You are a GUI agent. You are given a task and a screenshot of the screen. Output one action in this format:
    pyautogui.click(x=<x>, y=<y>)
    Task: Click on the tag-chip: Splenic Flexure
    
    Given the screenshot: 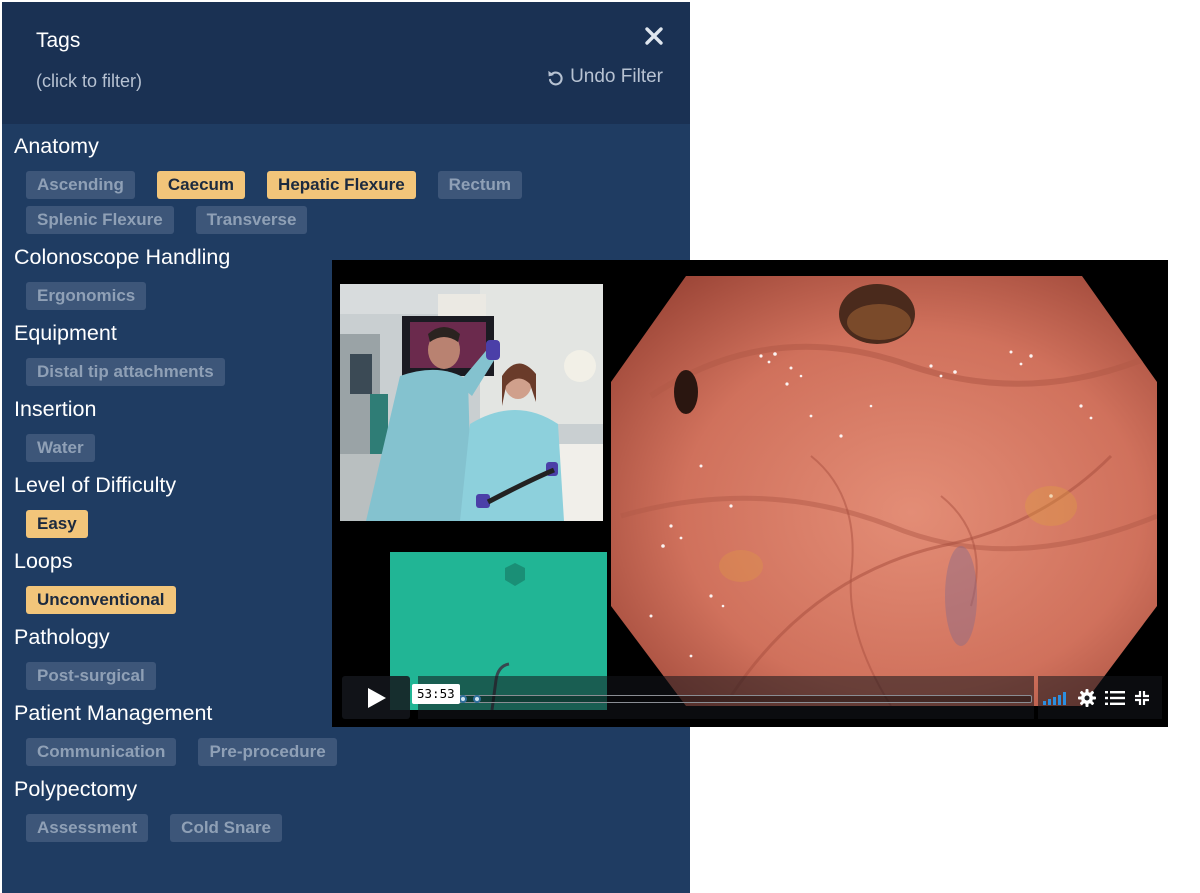 What is the action you would take?
    pyautogui.click(x=100, y=220)
    